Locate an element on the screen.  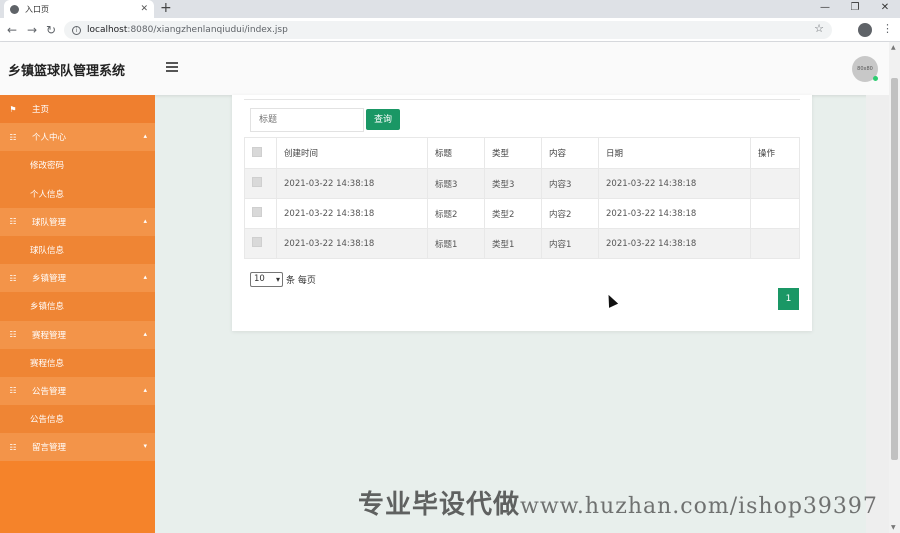
table-cell: 标题1 is located at coordinates (456, 243).